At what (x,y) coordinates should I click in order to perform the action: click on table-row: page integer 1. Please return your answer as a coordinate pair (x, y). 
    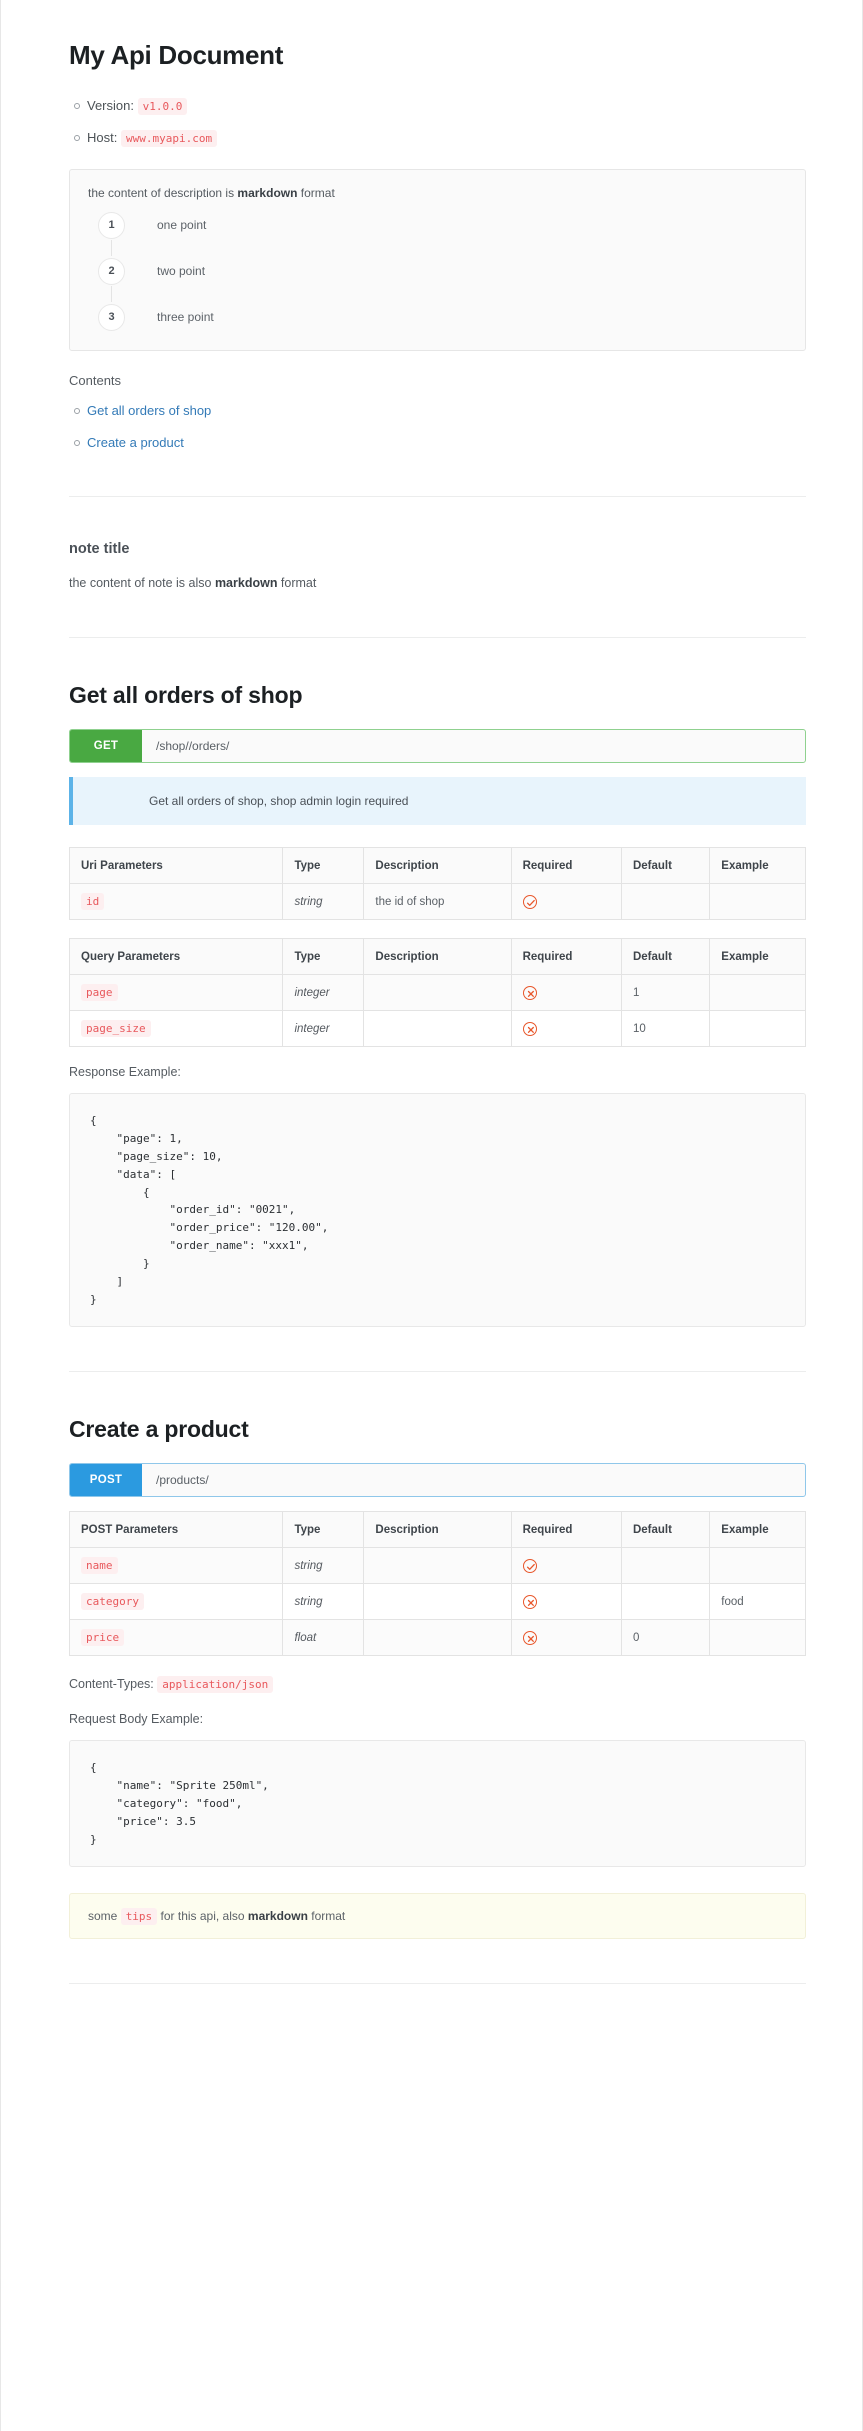
    Looking at the image, I should click on (437, 993).